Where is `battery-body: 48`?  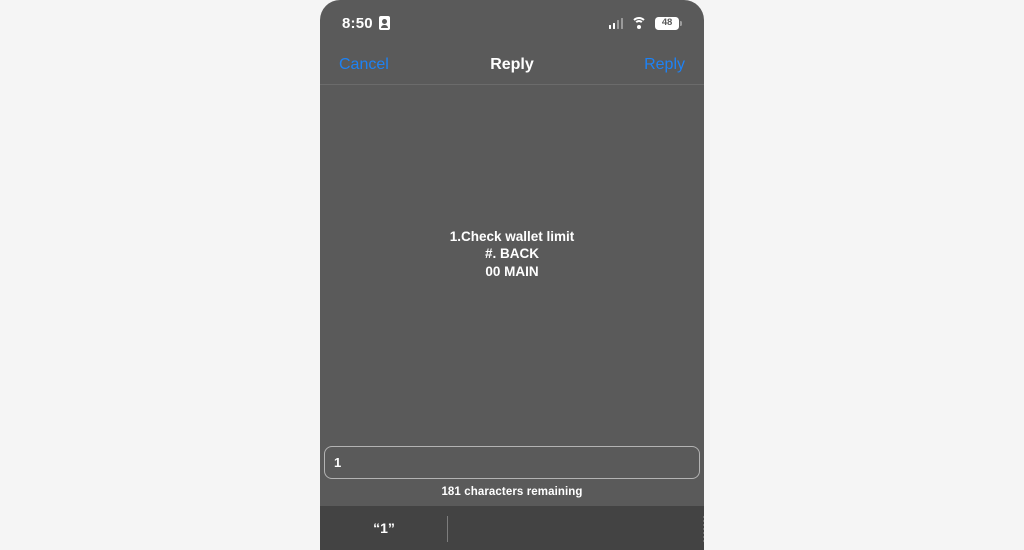 battery-body: 48 is located at coordinates (667, 23).